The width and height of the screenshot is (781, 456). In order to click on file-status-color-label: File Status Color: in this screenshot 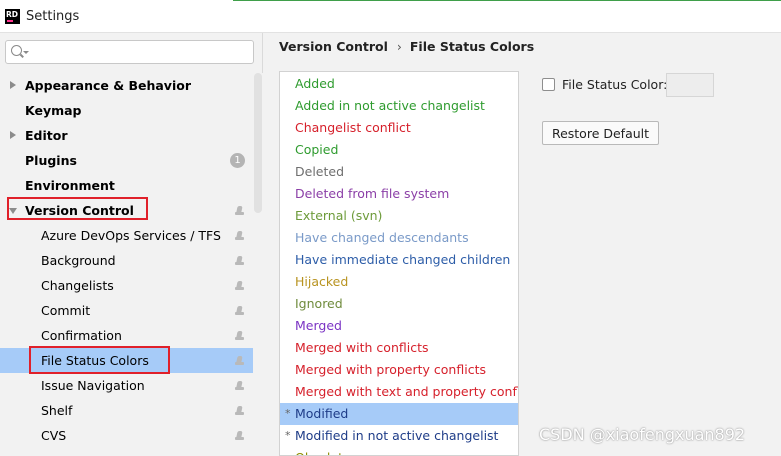, I will do `click(615, 84)`.